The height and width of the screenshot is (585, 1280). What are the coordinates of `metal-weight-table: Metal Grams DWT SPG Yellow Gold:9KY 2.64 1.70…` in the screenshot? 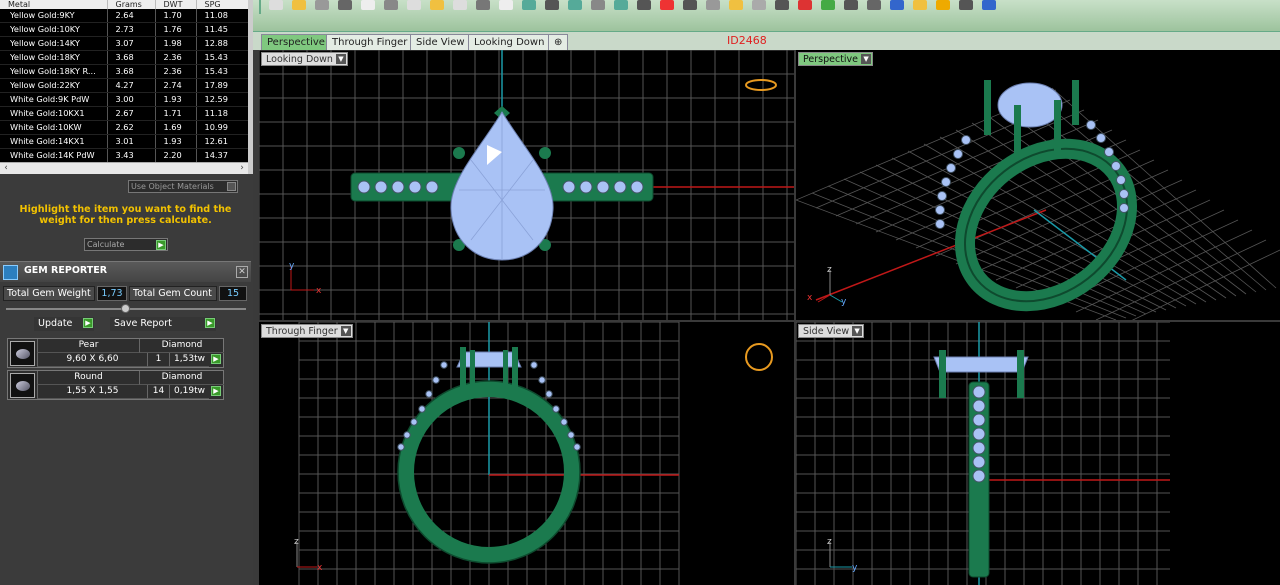 It's located at (124, 81).